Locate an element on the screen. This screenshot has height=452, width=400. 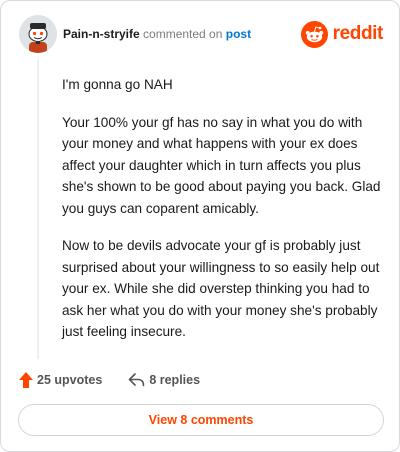
brand-wordmark: reddit is located at coordinates (358, 33).